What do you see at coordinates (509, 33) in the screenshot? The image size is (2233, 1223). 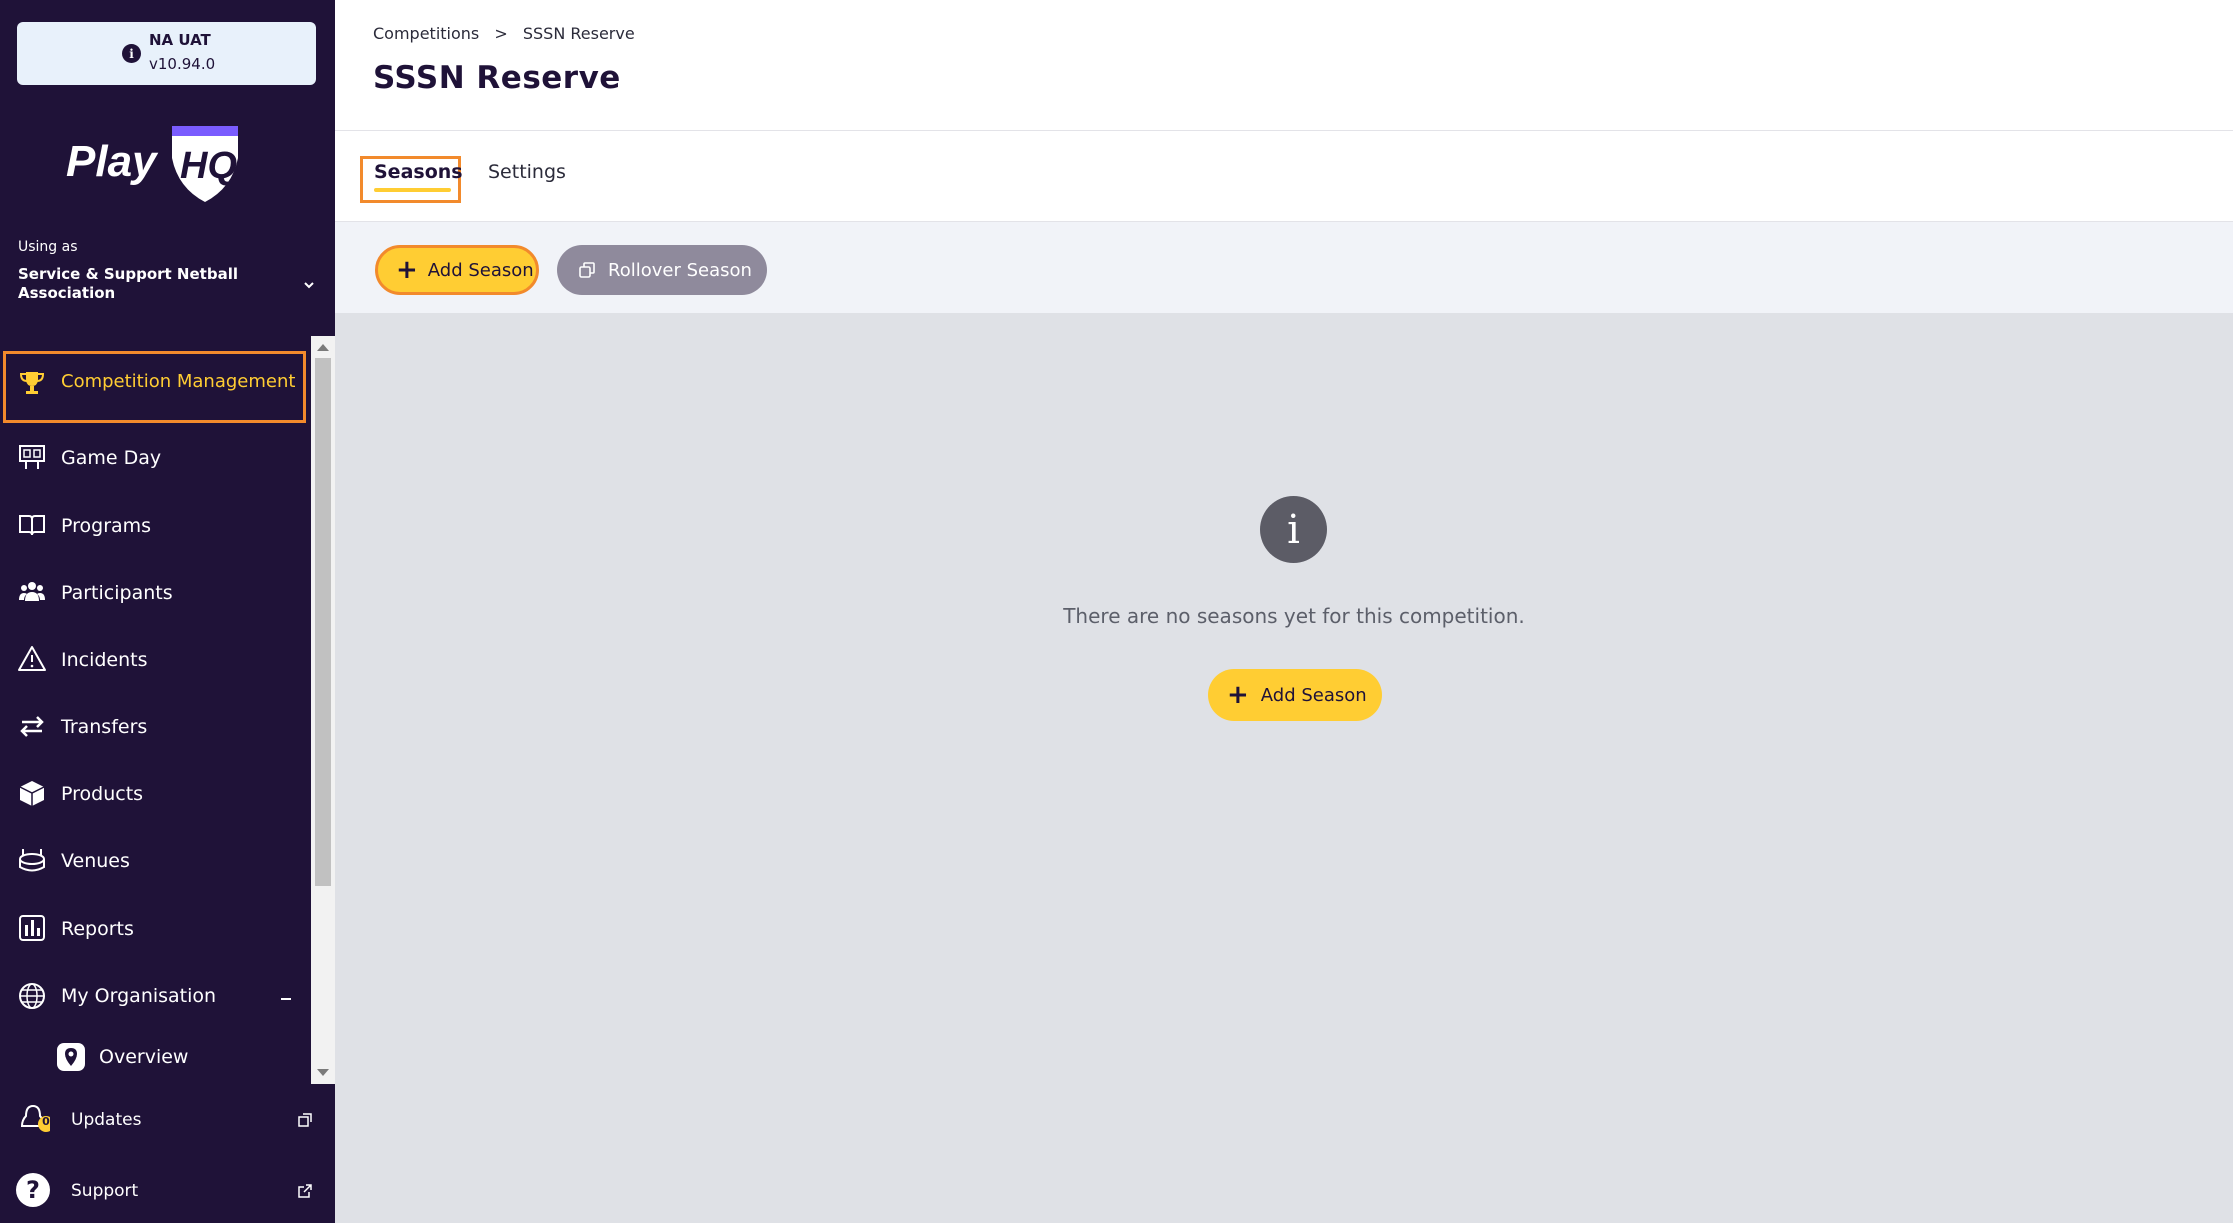 I see `breadcrumb: Competitions > SSSN Reserve` at bounding box center [509, 33].